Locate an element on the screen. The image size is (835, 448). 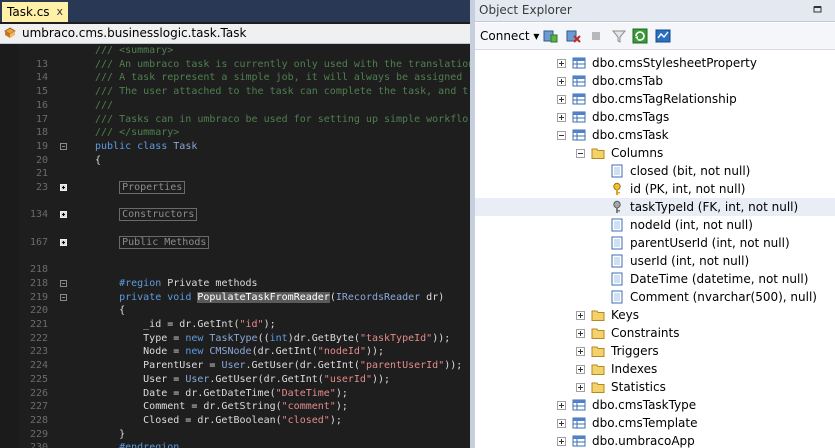
tree-node: Triggers is located at coordinates (655, 351).